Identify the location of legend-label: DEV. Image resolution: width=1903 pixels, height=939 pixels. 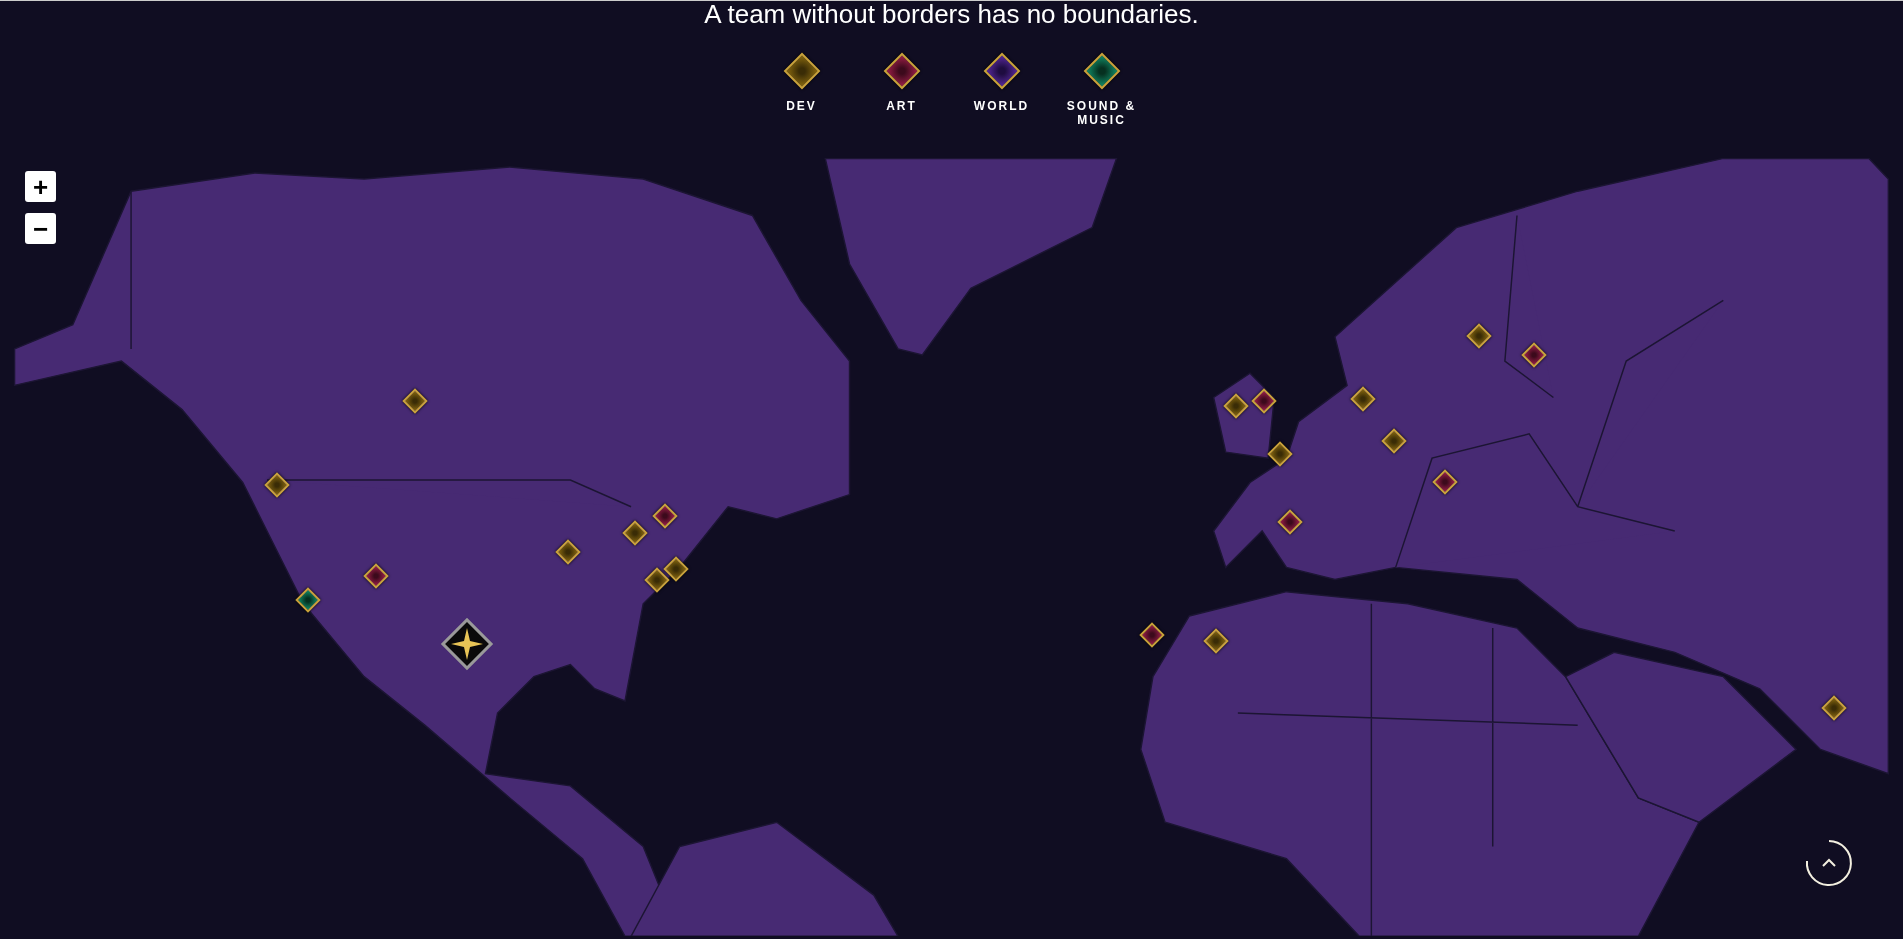
(801, 106).